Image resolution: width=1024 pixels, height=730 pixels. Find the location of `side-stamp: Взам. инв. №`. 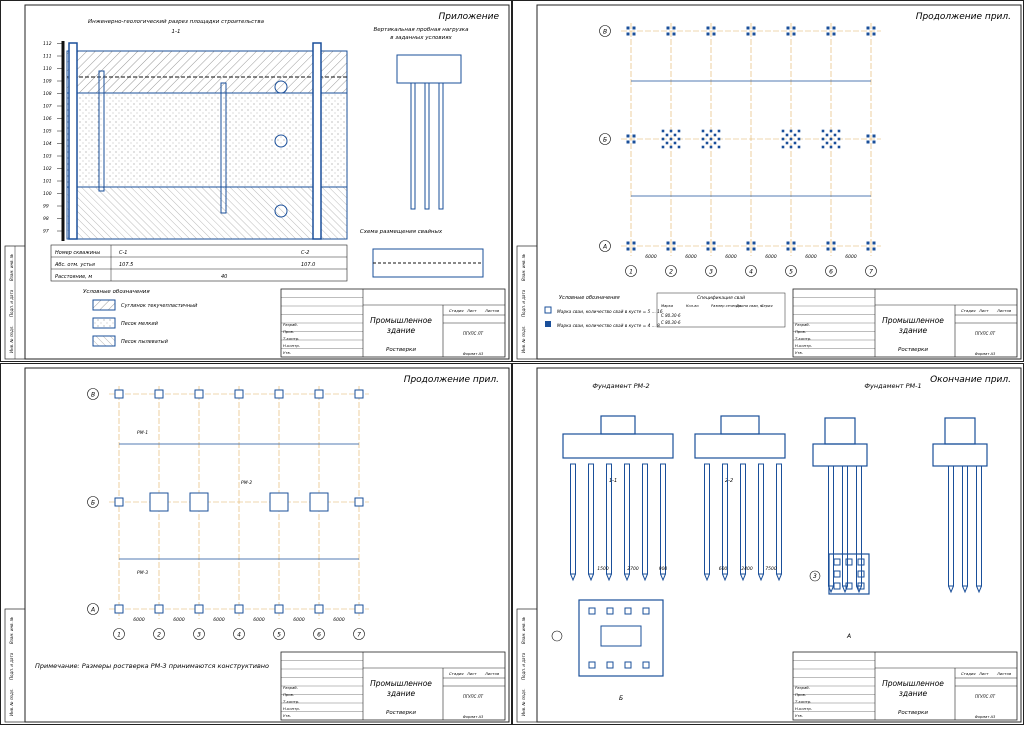

side-stamp: Взам. инв. № is located at coordinates (11, 267).